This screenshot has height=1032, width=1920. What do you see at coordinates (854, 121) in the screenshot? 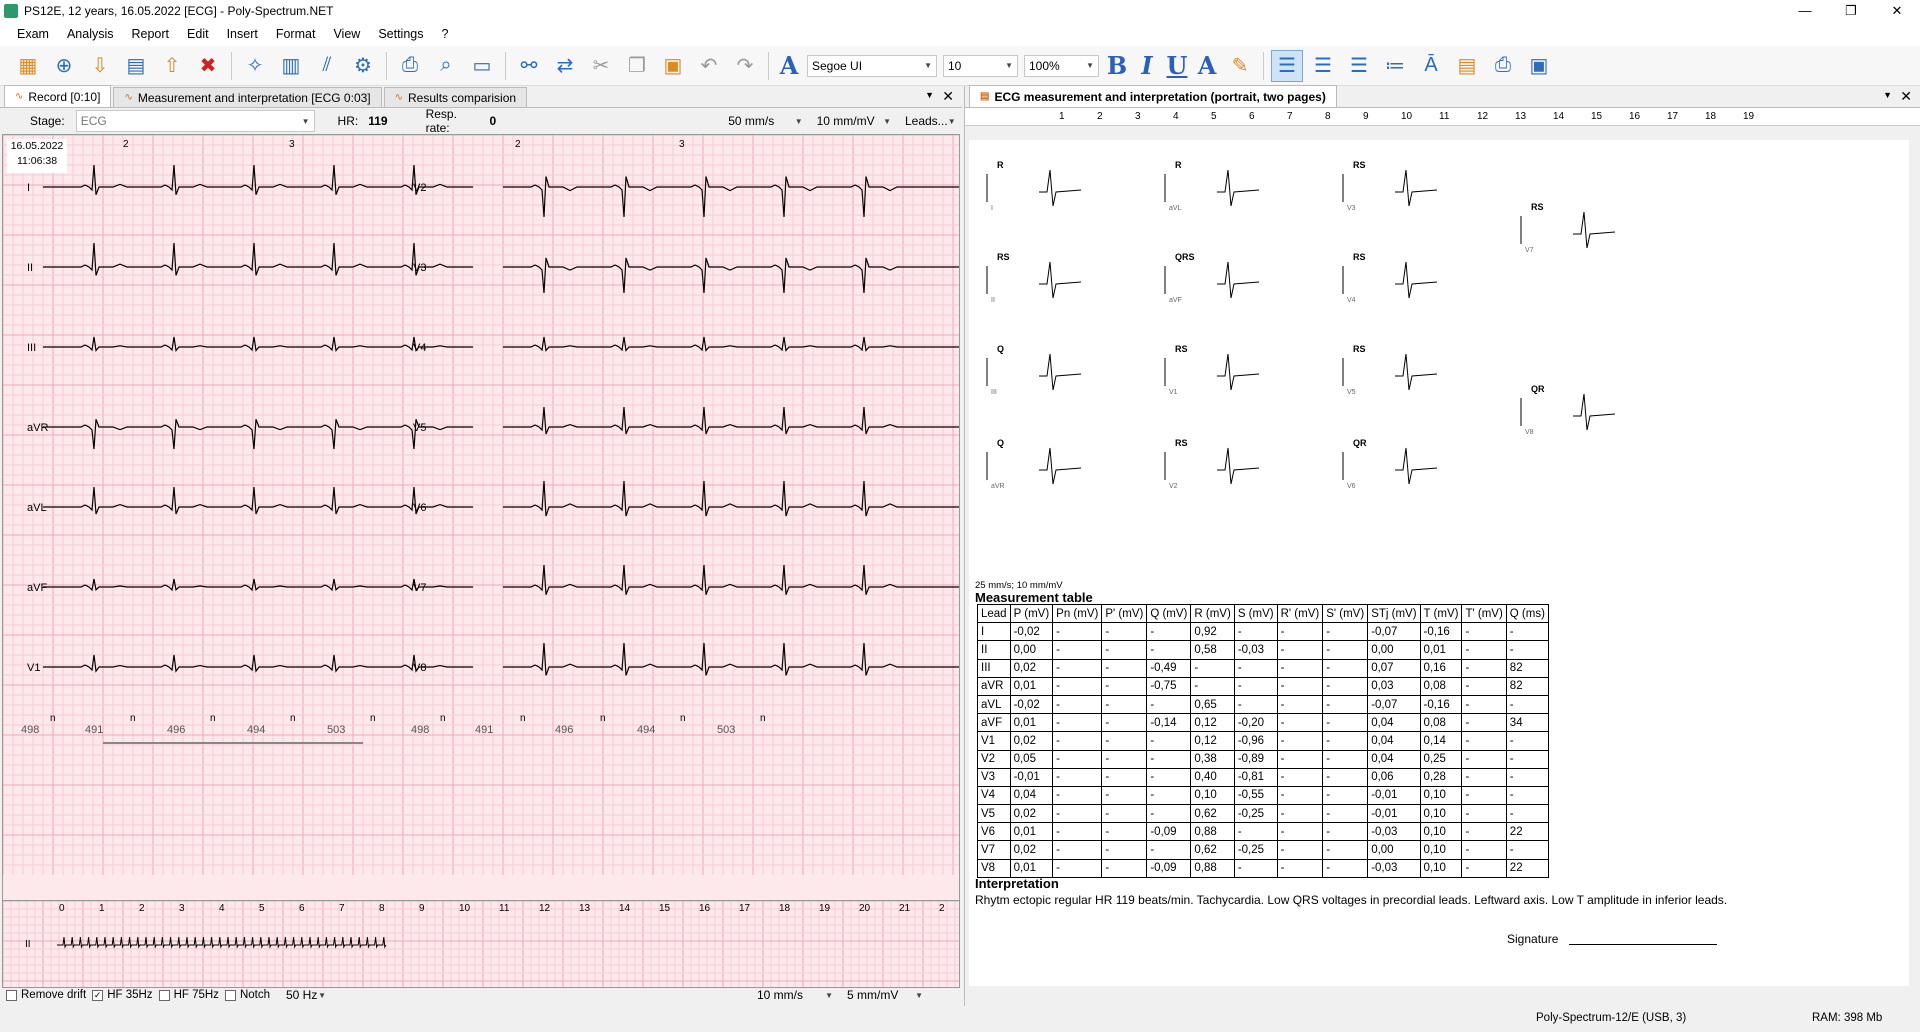
I see `gain-select: 10 mm/mV ▼` at bounding box center [854, 121].